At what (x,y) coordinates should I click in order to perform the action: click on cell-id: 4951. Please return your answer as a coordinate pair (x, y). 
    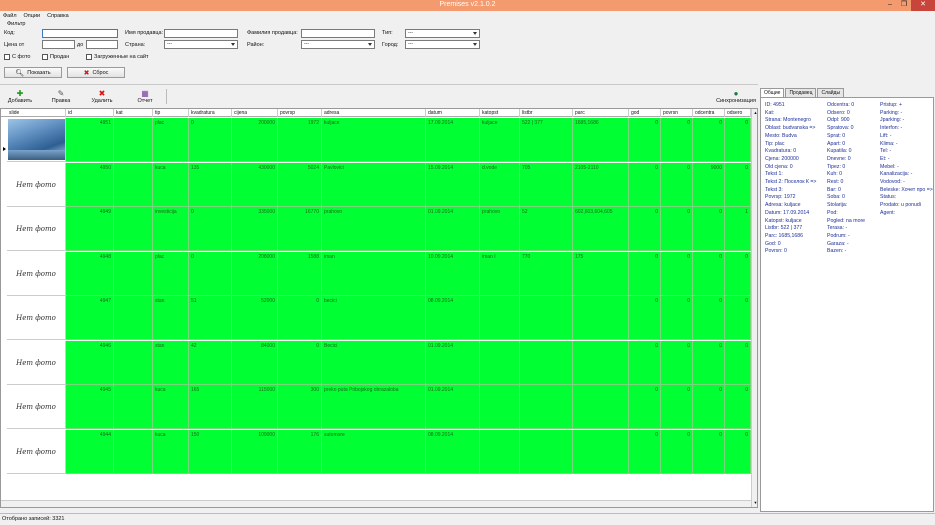
    Looking at the image, I should click on (90, 140).